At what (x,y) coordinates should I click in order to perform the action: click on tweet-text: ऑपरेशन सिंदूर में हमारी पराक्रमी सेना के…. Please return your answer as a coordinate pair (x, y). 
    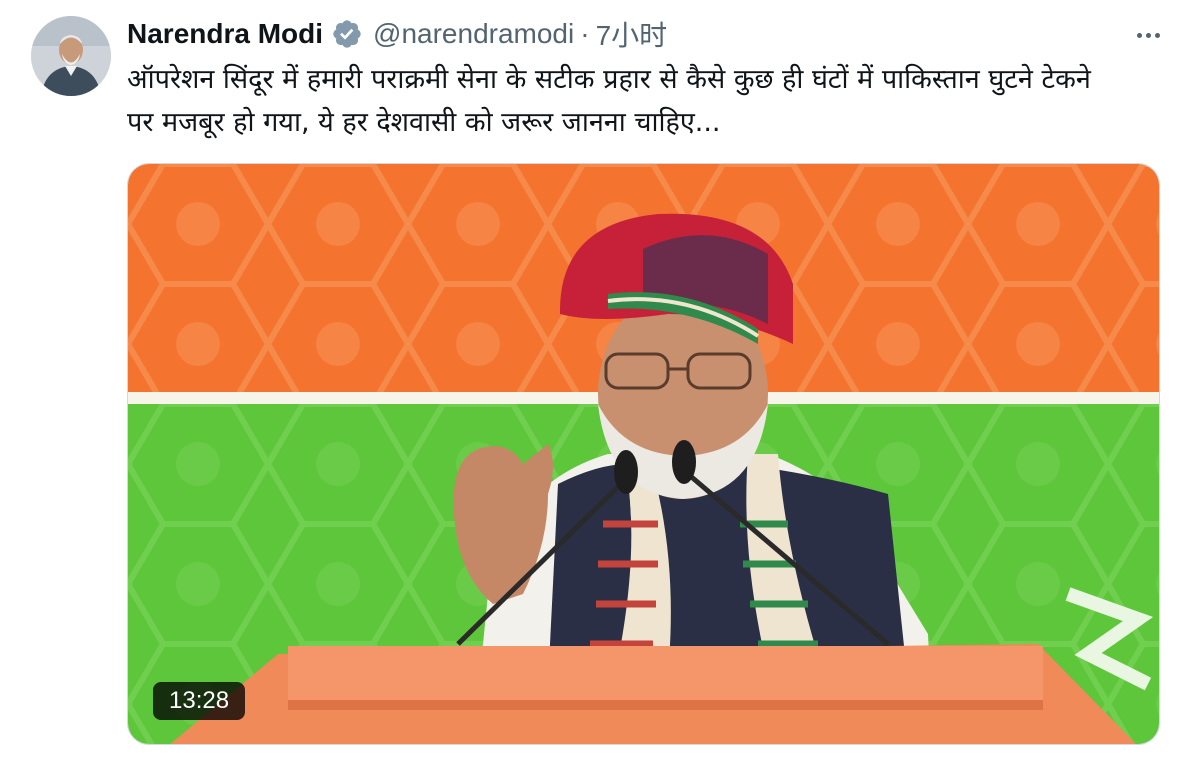
    Looking at the image, I should click on (642, 101).